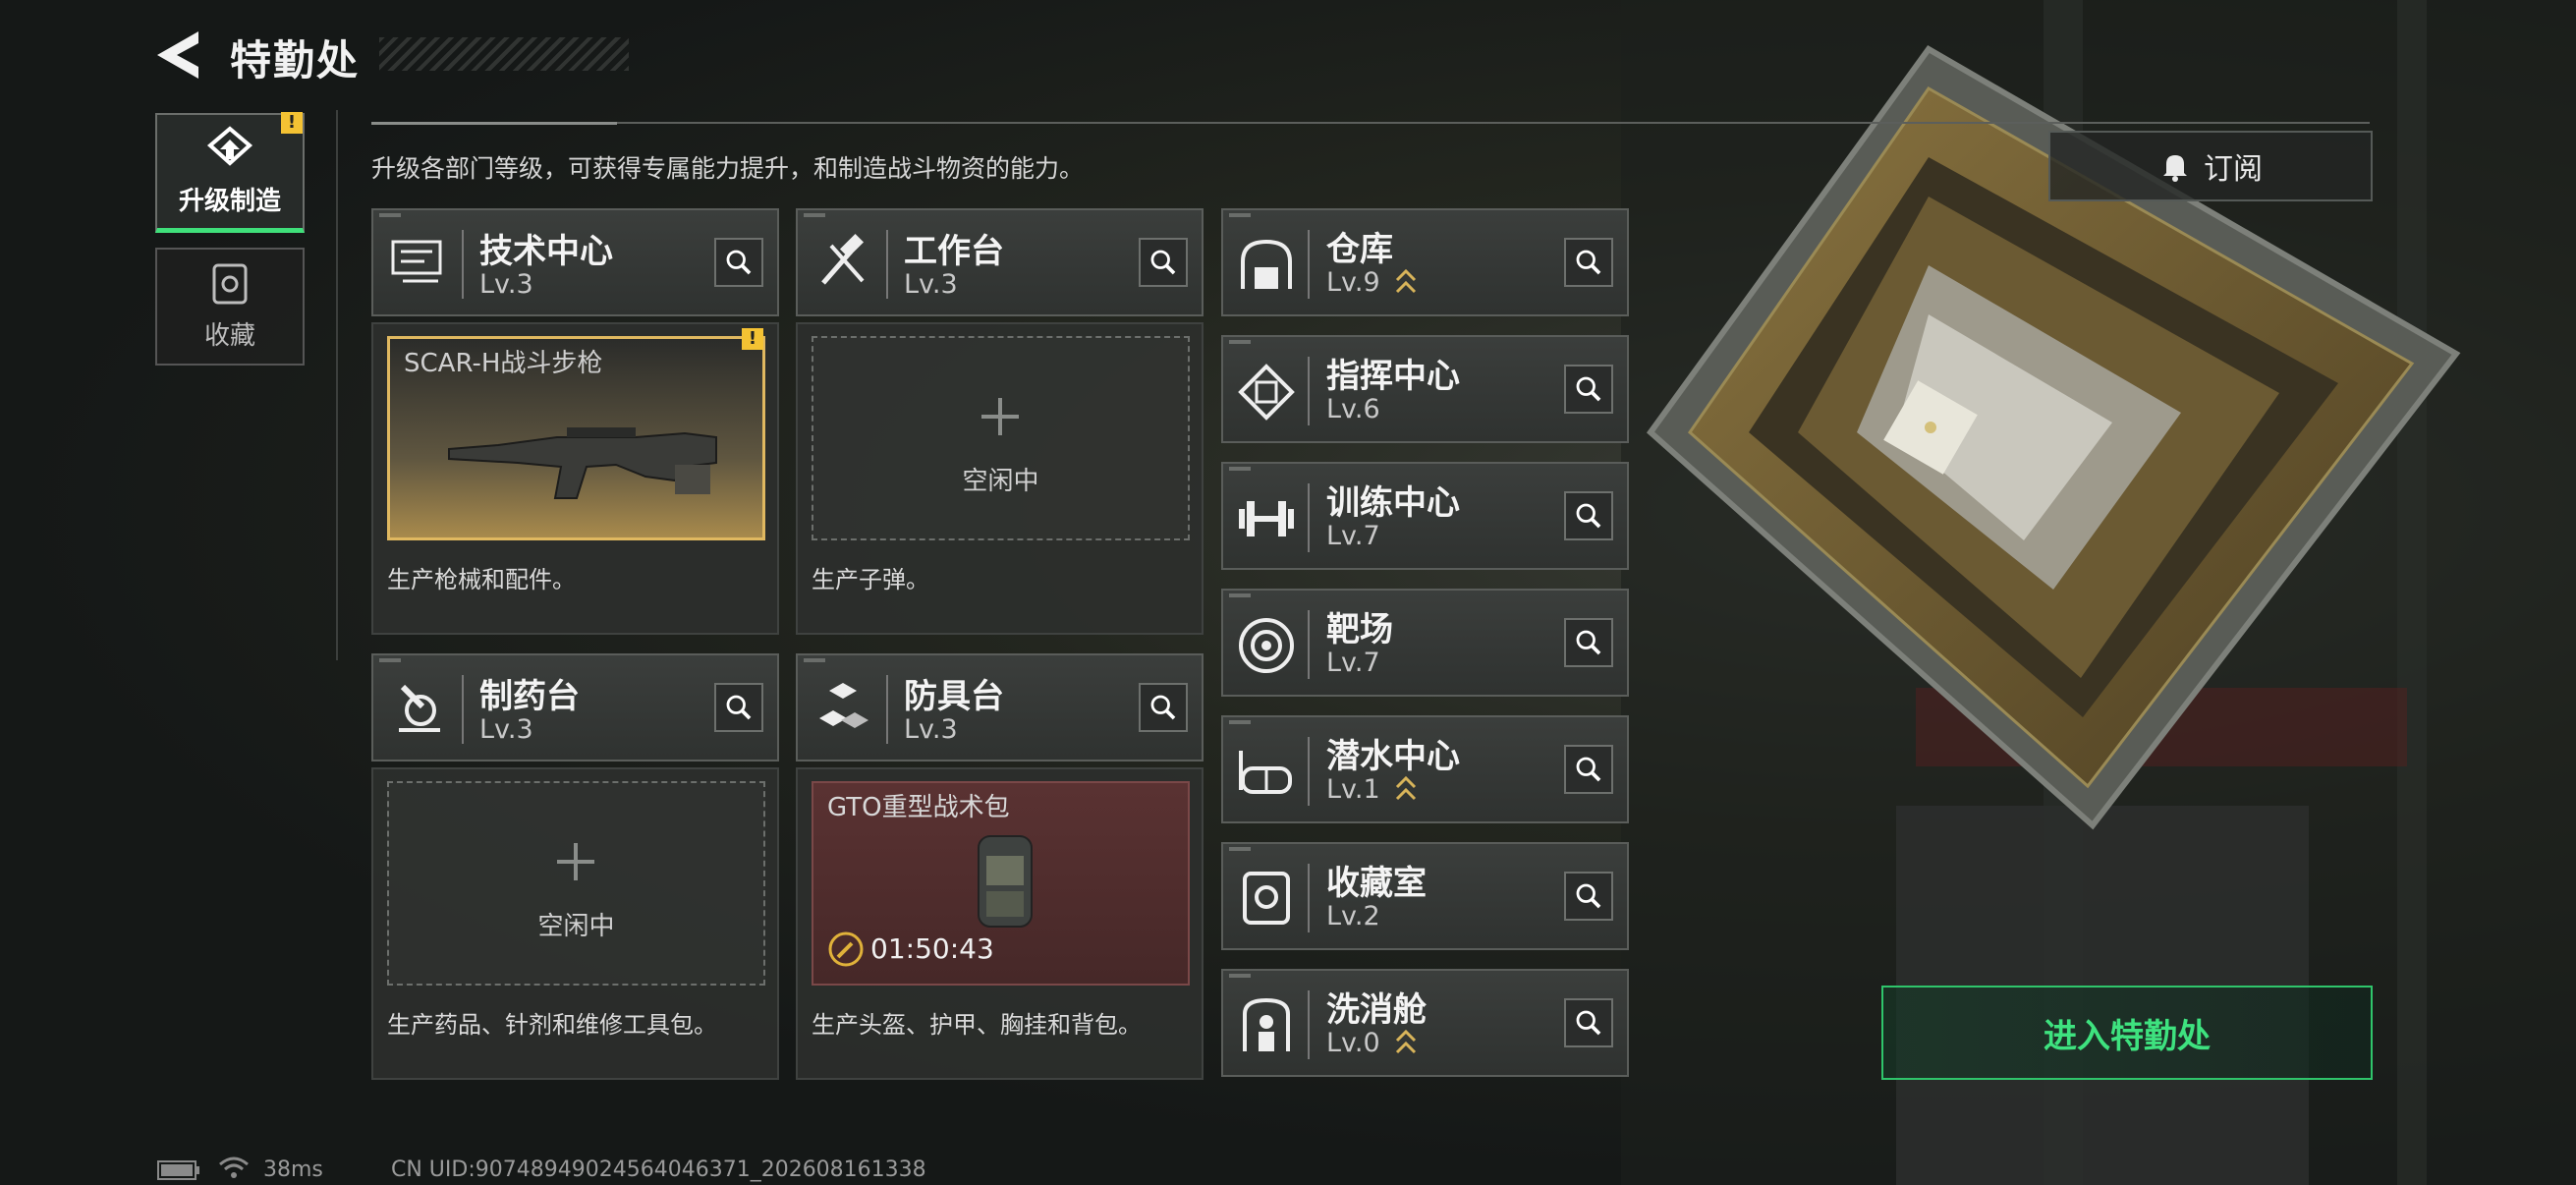 Image resolution: width=2576 pixels, height=1185 pixels. Describe the element at coordinates (1005, 881) in the screenshot. I see `backpack-image` at that location.